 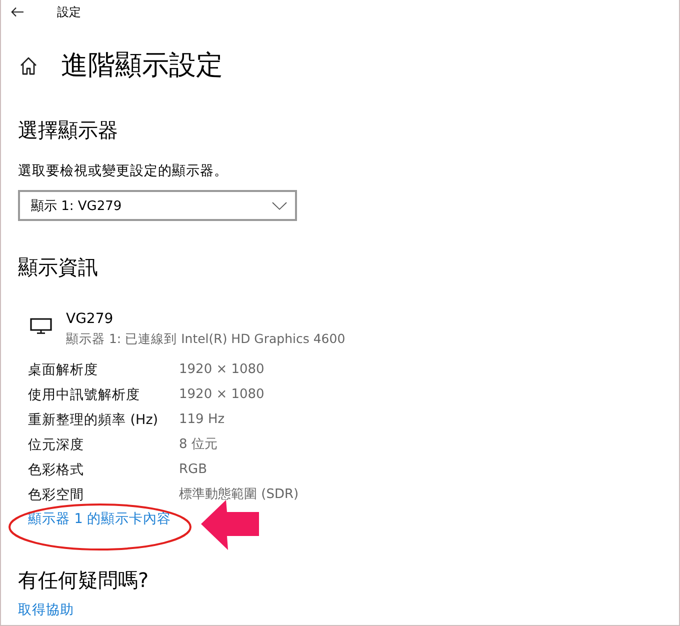 I want to click on back-icon, so click(x=17, y=12).